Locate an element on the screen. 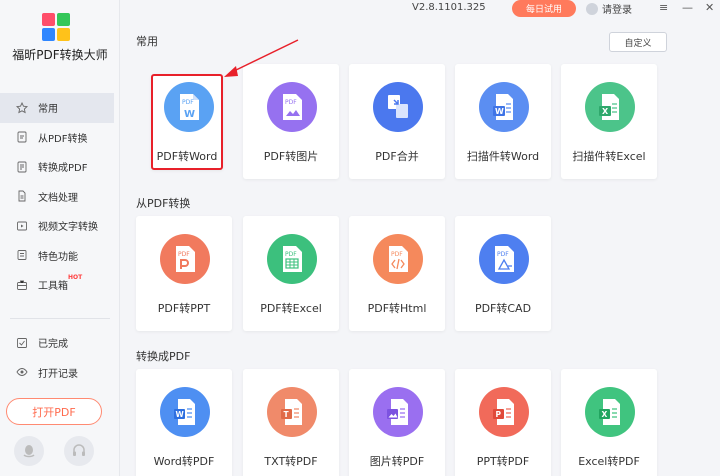 This screenshot has width=720, height=476. doc-in-icon is located at coordinates (22, 167).